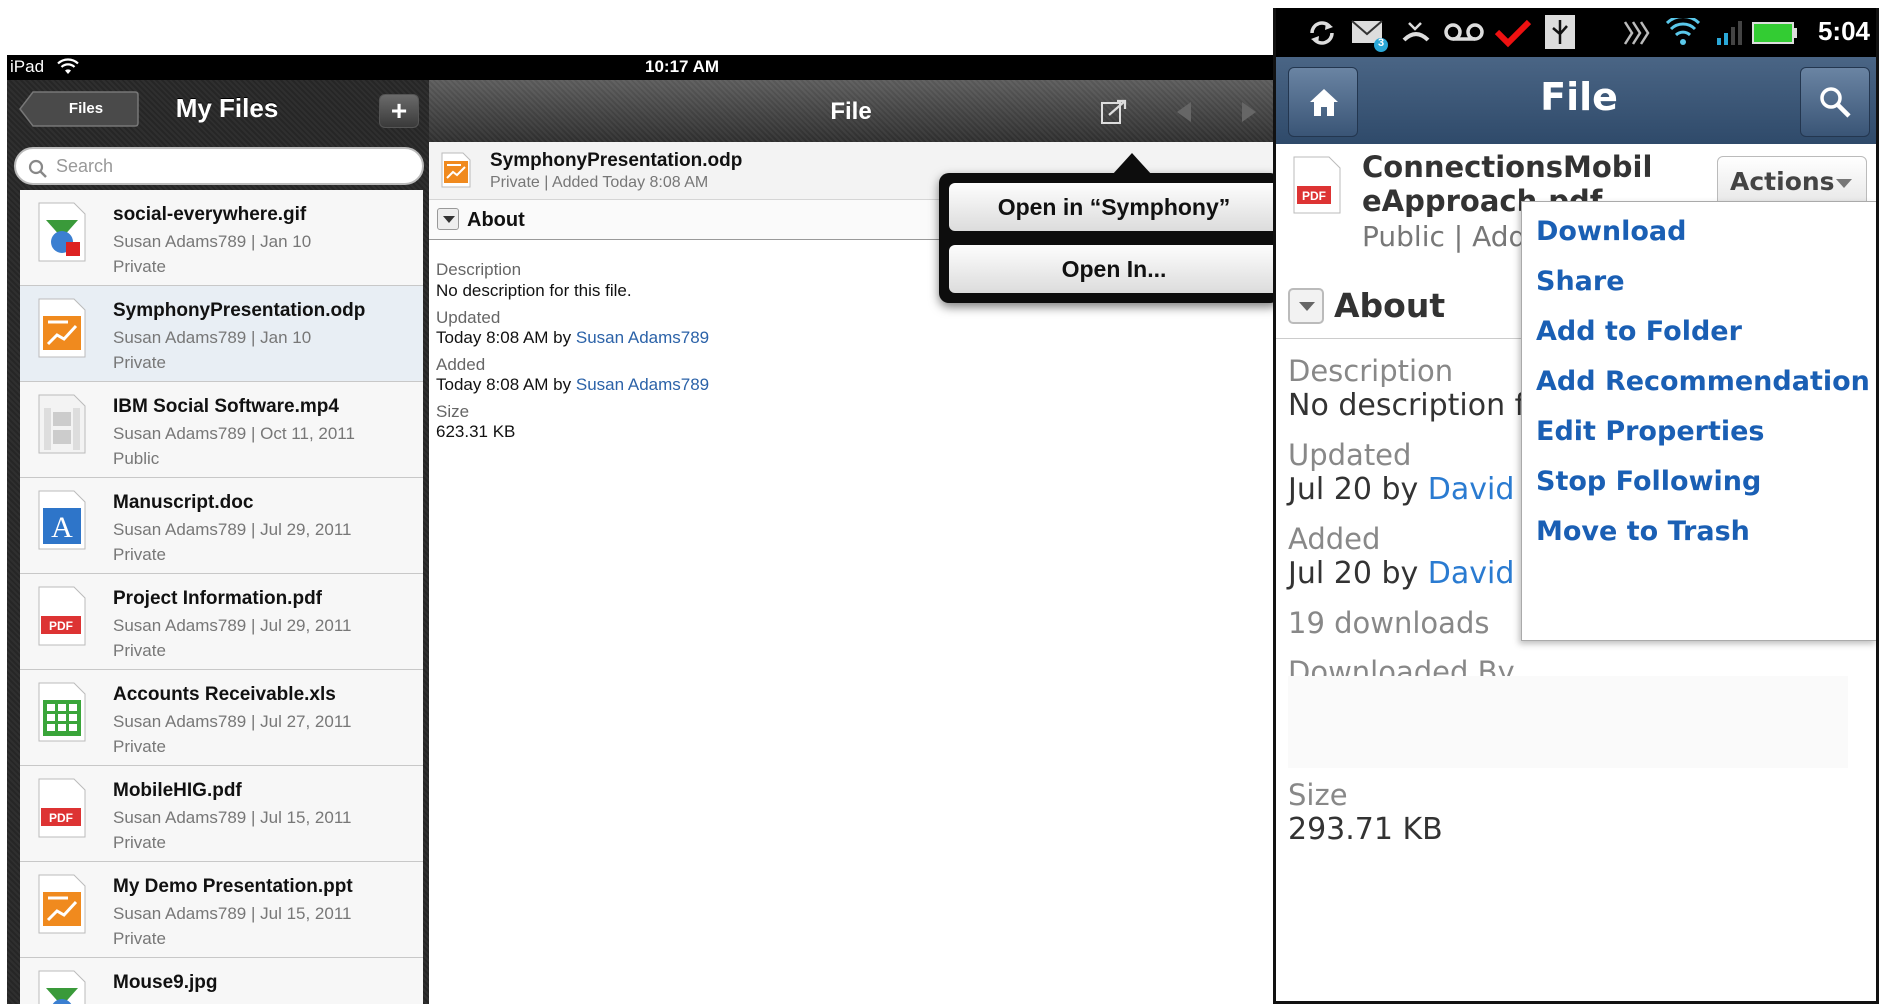 Image resolution: width=1879 pixels, height=1004 pixels. I want to click on updated-label: Updated, so click(468, 317).